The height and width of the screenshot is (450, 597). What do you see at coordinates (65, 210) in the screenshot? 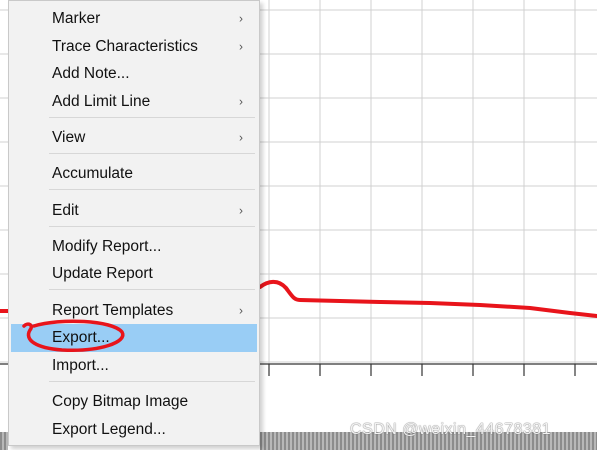
I see `menu-item-label: Edit` at bounding box center [65, 210].